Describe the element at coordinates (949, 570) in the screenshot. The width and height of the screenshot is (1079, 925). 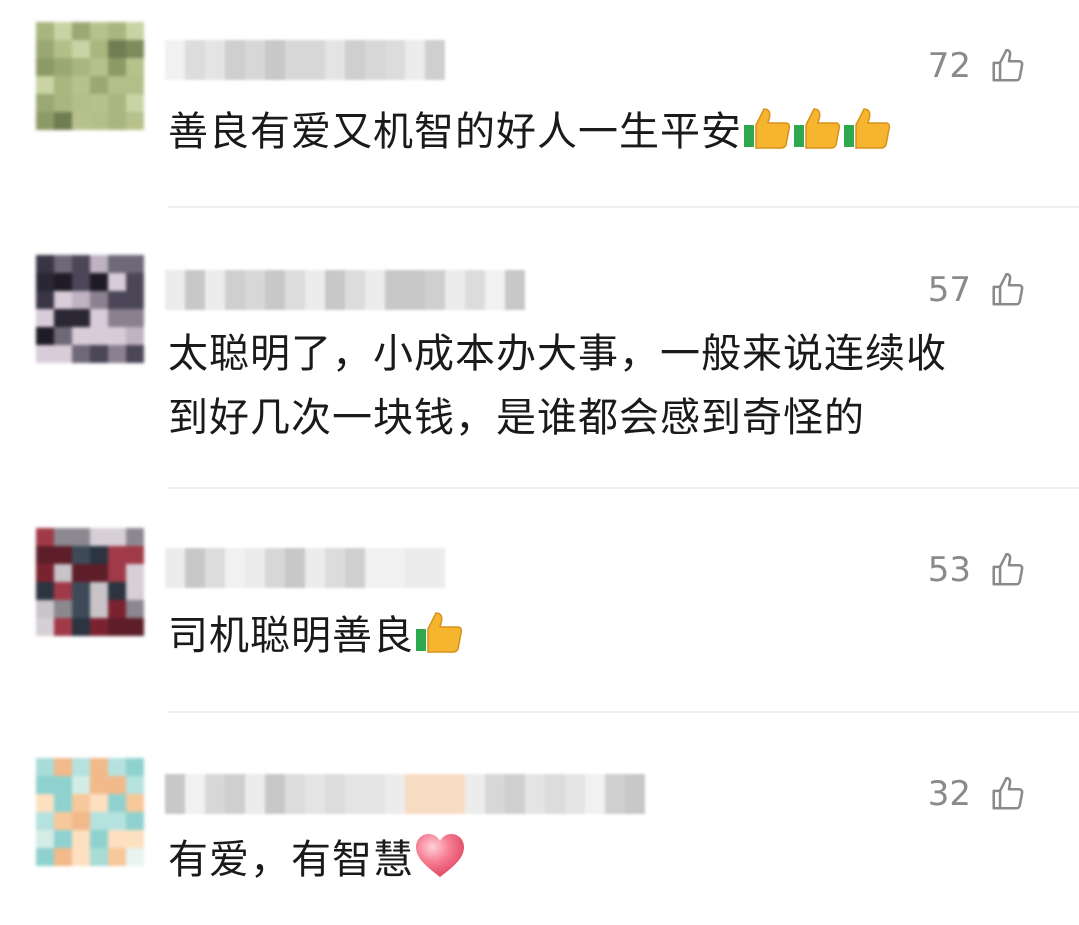
I see `like-count: 53` at that location.